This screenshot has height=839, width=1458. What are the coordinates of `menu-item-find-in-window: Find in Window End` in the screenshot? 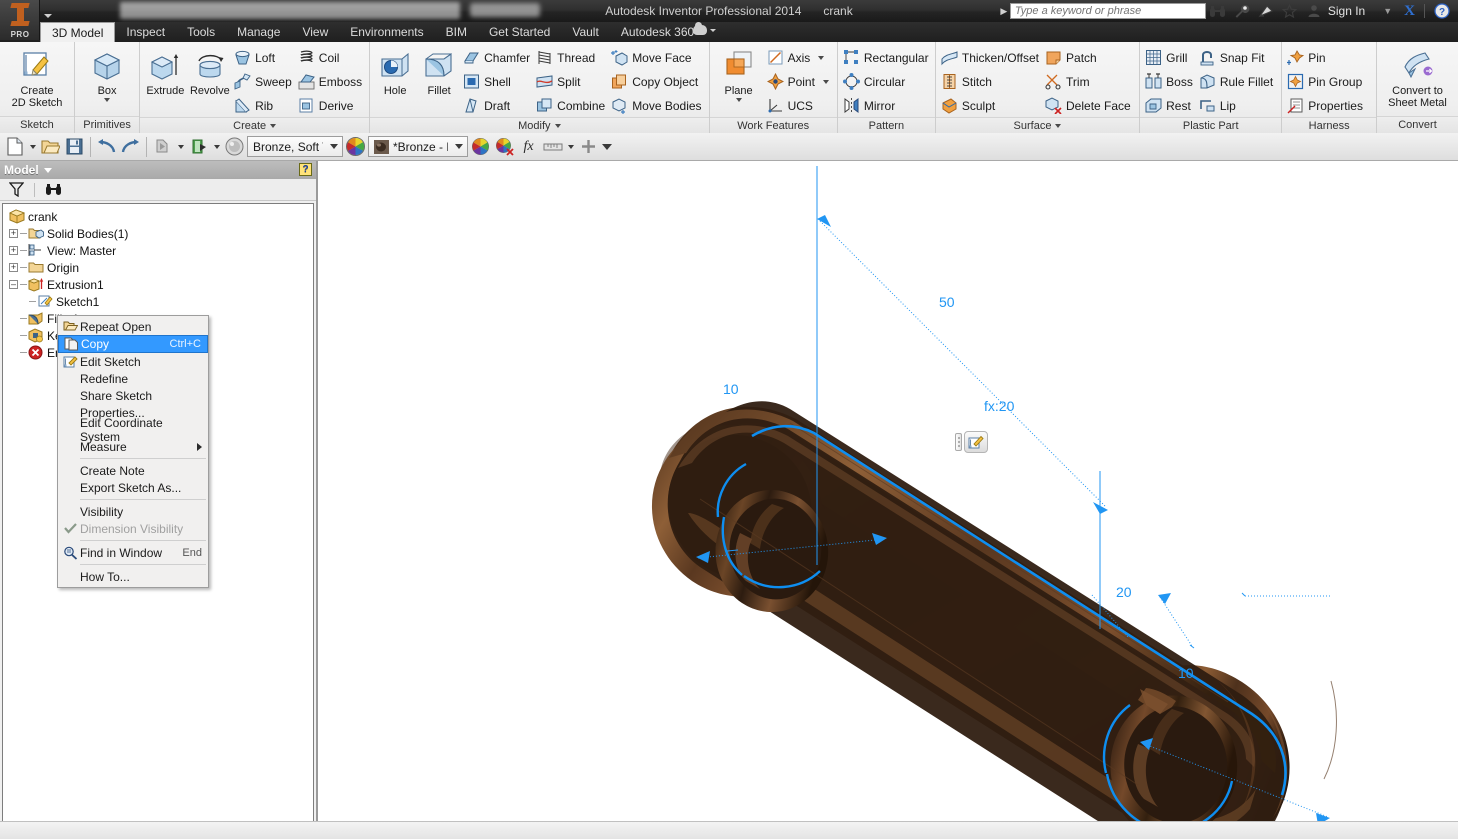 It's located at (133, 552).